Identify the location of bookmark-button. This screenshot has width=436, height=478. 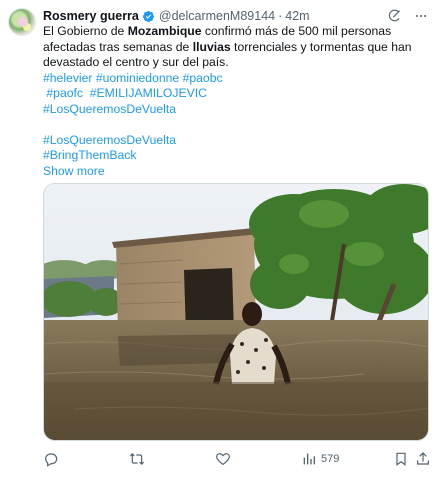
(401, 459).